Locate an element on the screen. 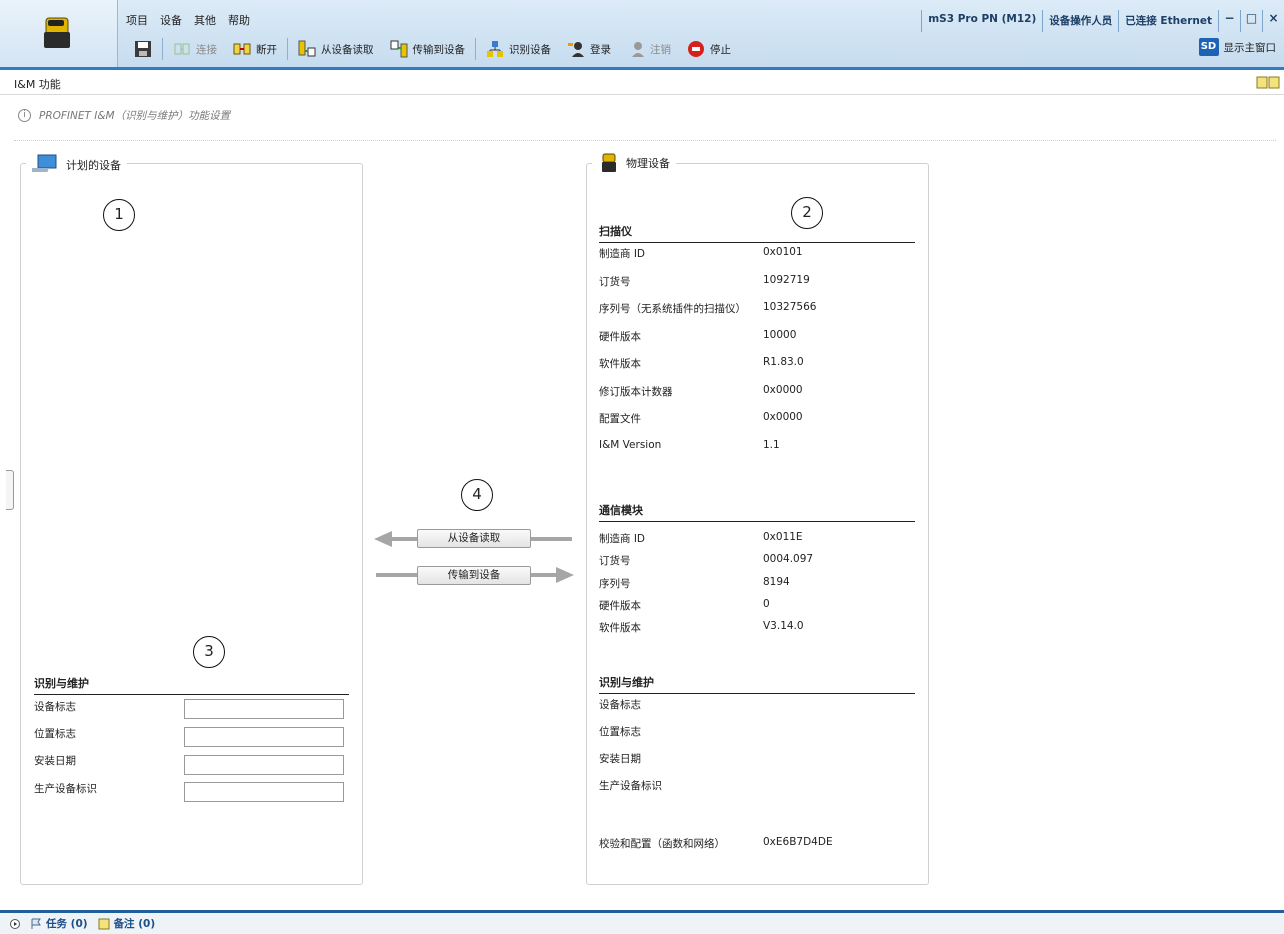 Image resolution: width=1284 pixels, height=934 pixels. minimize-button: − is located at coordinates (1229, 21).